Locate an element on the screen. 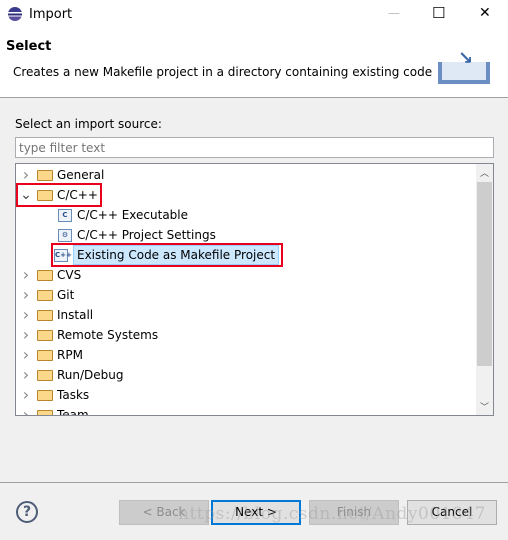 The width and height of the screenshot is (508, 540). tree-item: › Tasks is located at coordinates (54, 395).